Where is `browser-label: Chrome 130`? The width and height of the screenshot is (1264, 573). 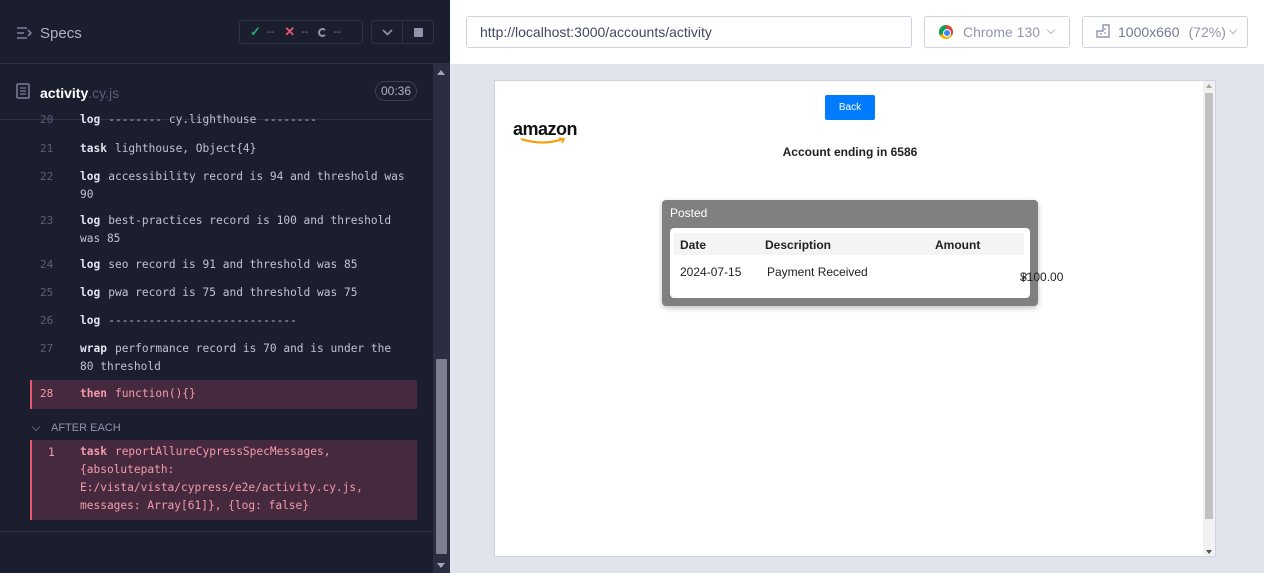 browser-label: Chrome 130 is located at coordinates (1002, 32).